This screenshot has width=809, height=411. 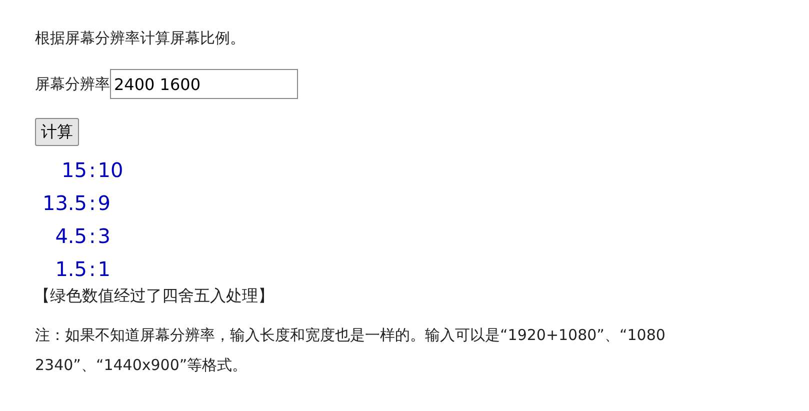 What do you see at coordinates (140, 38) in the screenshot?
I see `intro-text: 根据屏幕分辨率计算屏幕比例。` at bounding box center [140, 38].